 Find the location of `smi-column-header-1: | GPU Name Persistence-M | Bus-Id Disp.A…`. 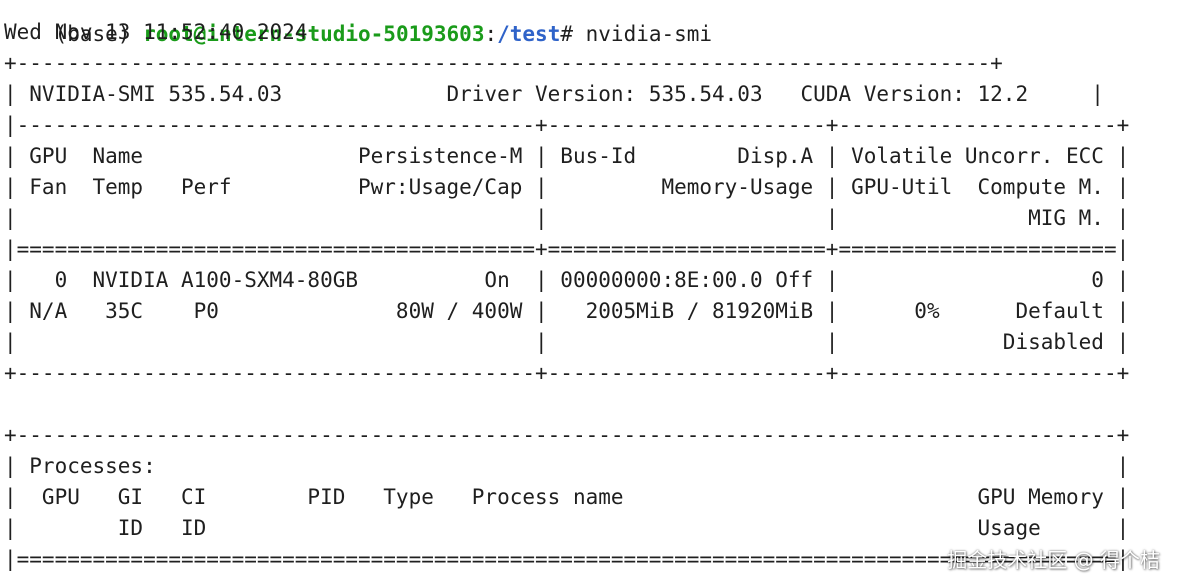

smi-column-header-1: | GPU Name Persistence-M | Bus-Id Disp.A… is located at coordinates (567, 156).